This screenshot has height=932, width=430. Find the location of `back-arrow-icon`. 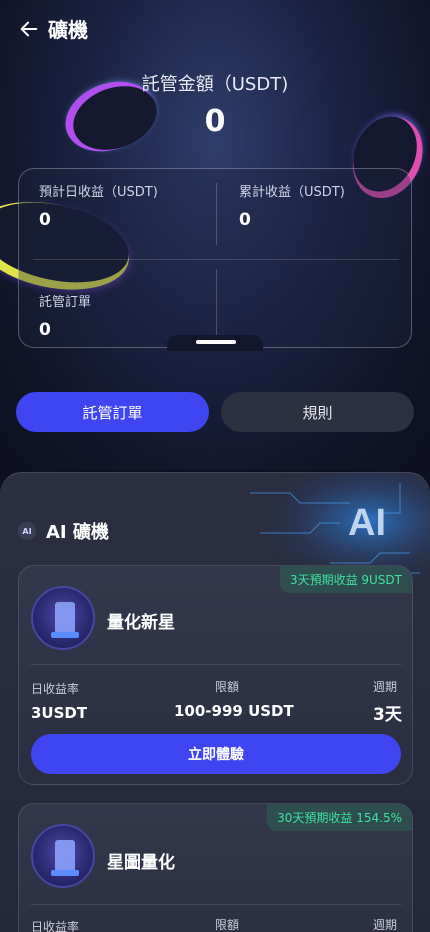

back-arrow-icon is located at coordinates (29, 29).